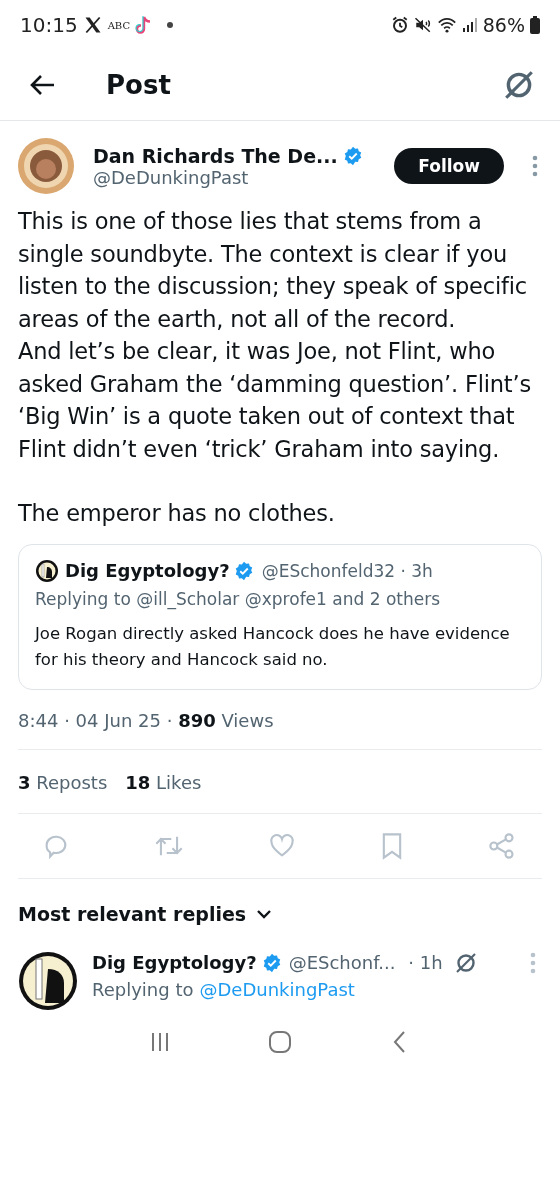 The height and width of the screenshot is (1200, 560). What do you see at coordinates (170, 25) in the screenshot?
I see `dot-icon` at bounding box center [170, 25].